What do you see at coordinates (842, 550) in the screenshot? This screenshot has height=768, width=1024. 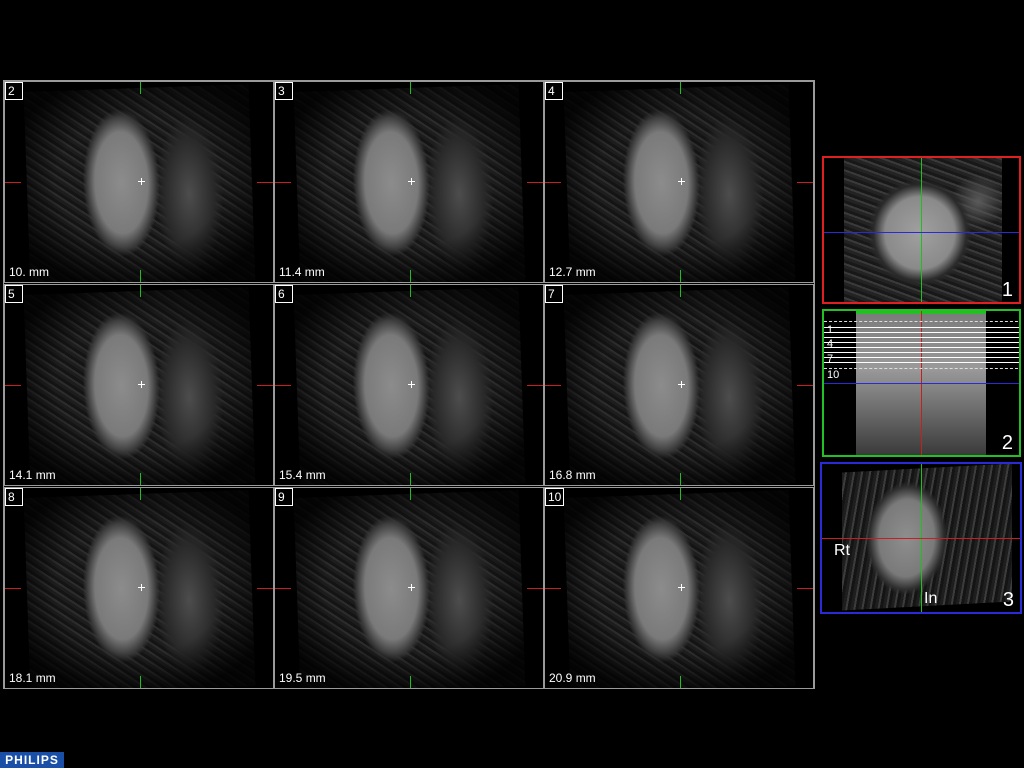 I see `orientation-label-right: Rt` at bounding box center [842, 550].